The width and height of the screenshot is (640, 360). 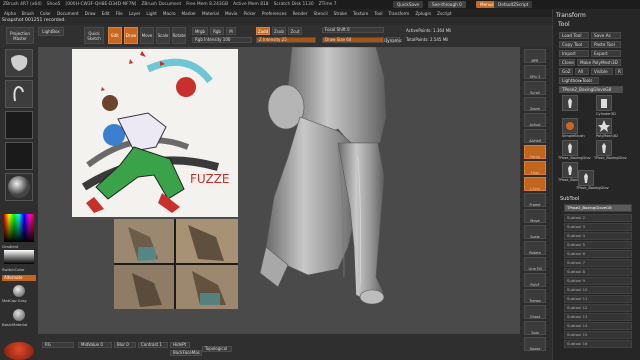 What do you see at coordinates (535, 200) in the screenshot?
I see `frame-button: Frame` at bounding box center [535, 200].